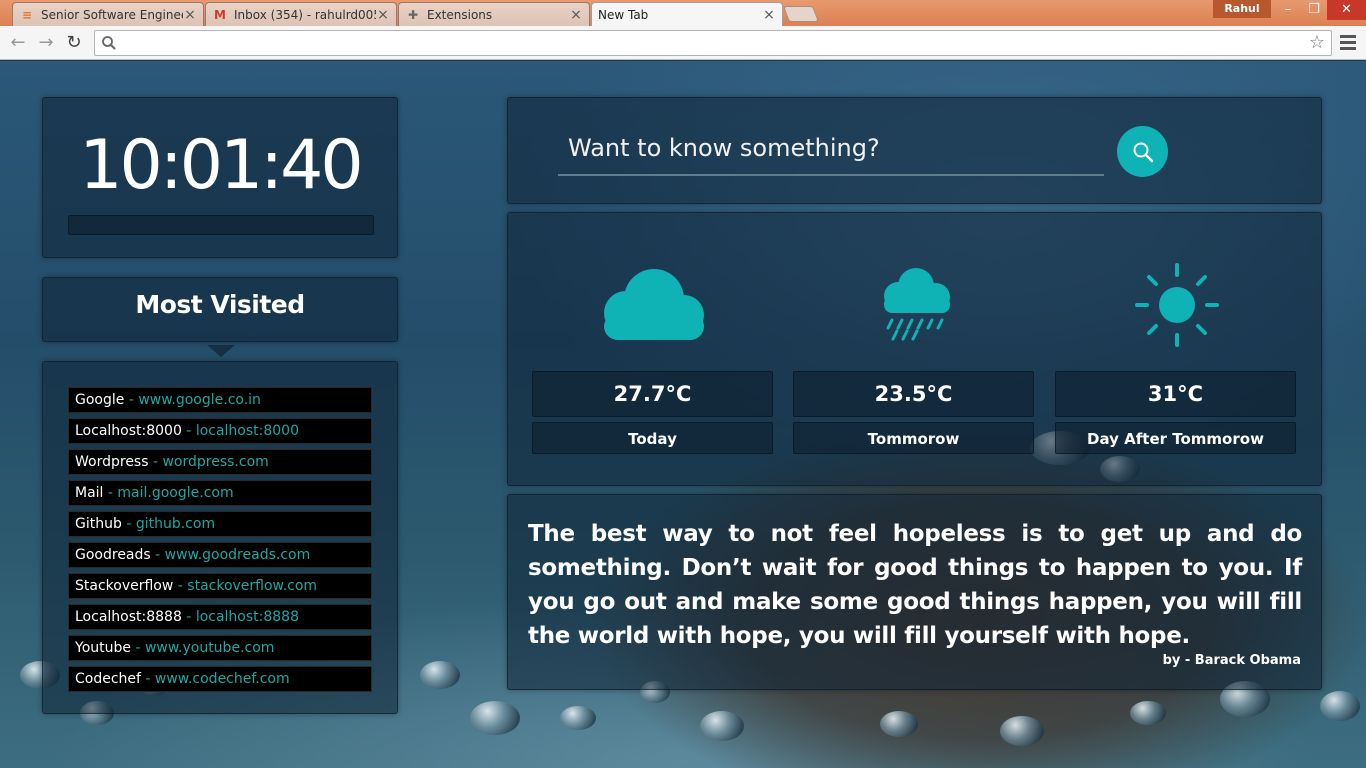  Describe the element at coordinates (98, 524) in the screenshot. I see `site-name: Github` at that location.